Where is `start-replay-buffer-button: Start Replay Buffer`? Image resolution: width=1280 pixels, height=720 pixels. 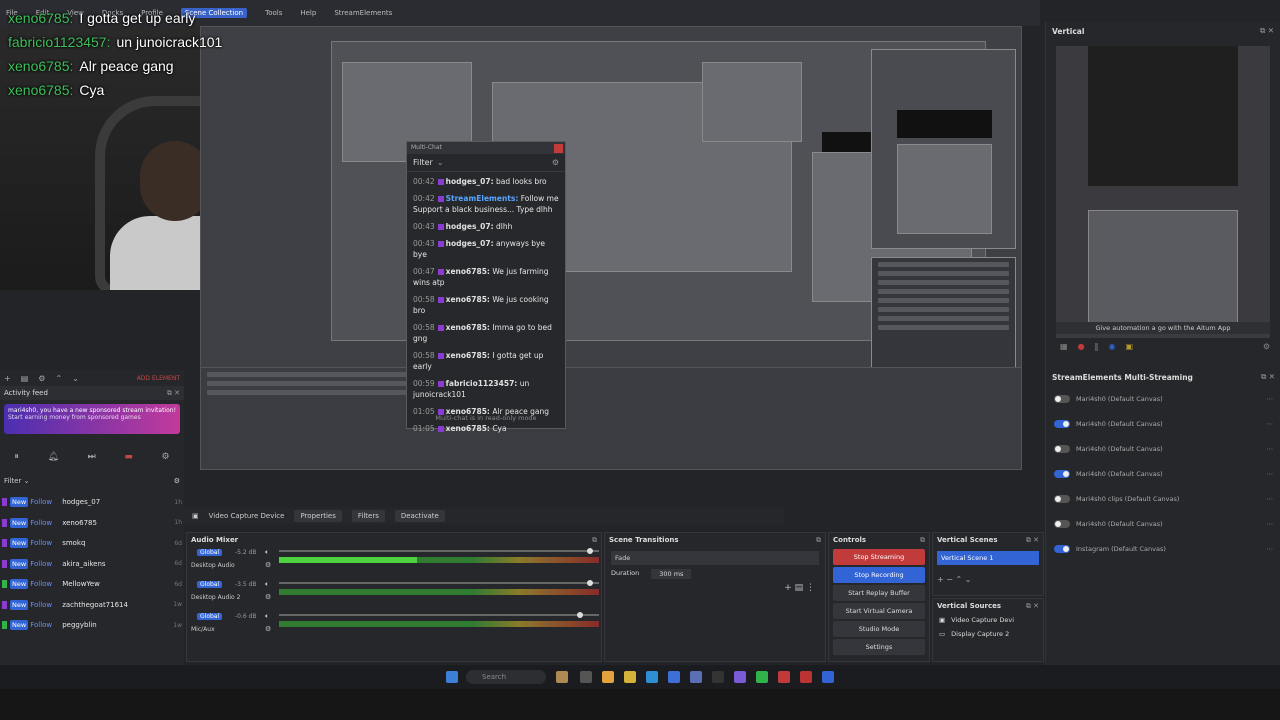 start-replay-buffer-button: Start Replay Buffer is located at coordinates (879, 593).